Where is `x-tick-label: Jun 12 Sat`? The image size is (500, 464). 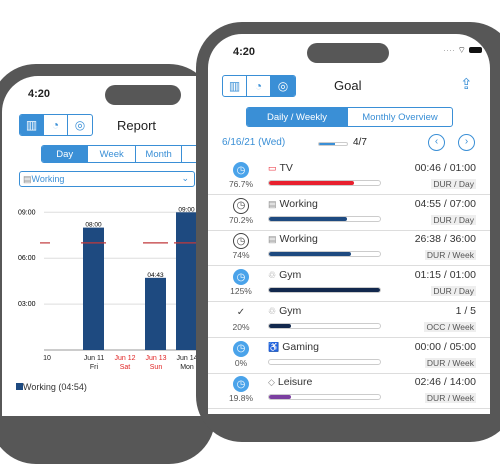 x-tick-label: Jun 12 Sat is located at coordinates (125, 363).